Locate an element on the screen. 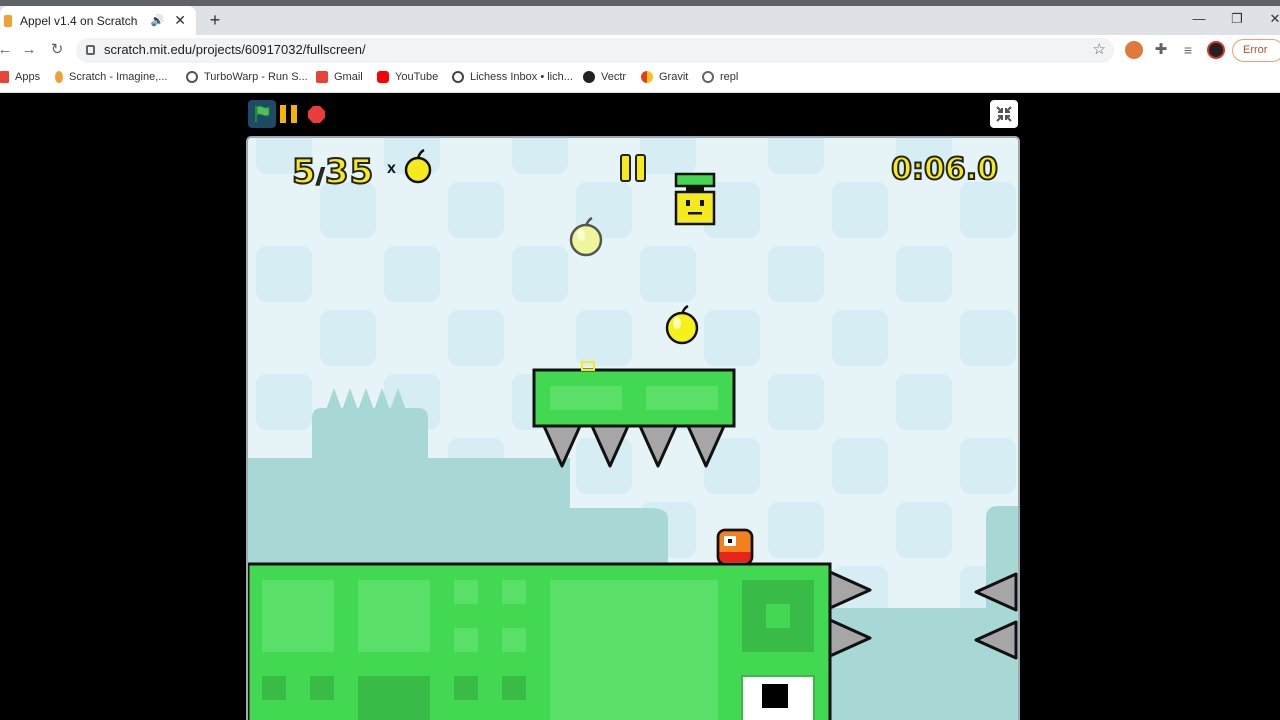 Image resolution: width=1280 pixels, height=720 pixels. lock-icon is located at coordinates (90, 50).